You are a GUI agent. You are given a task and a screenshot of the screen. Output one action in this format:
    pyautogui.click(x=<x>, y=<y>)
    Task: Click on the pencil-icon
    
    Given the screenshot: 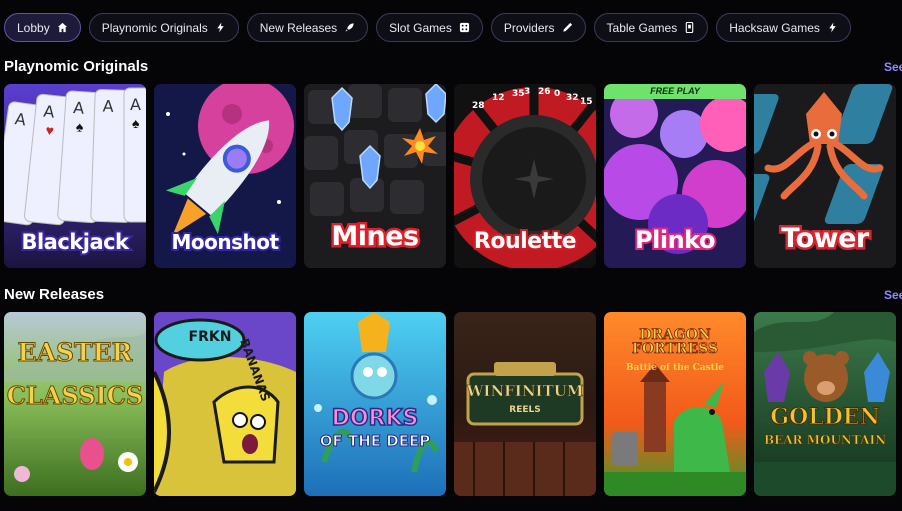 What is the action you would take?
    pyautogui.click(x=567, y=27)
    